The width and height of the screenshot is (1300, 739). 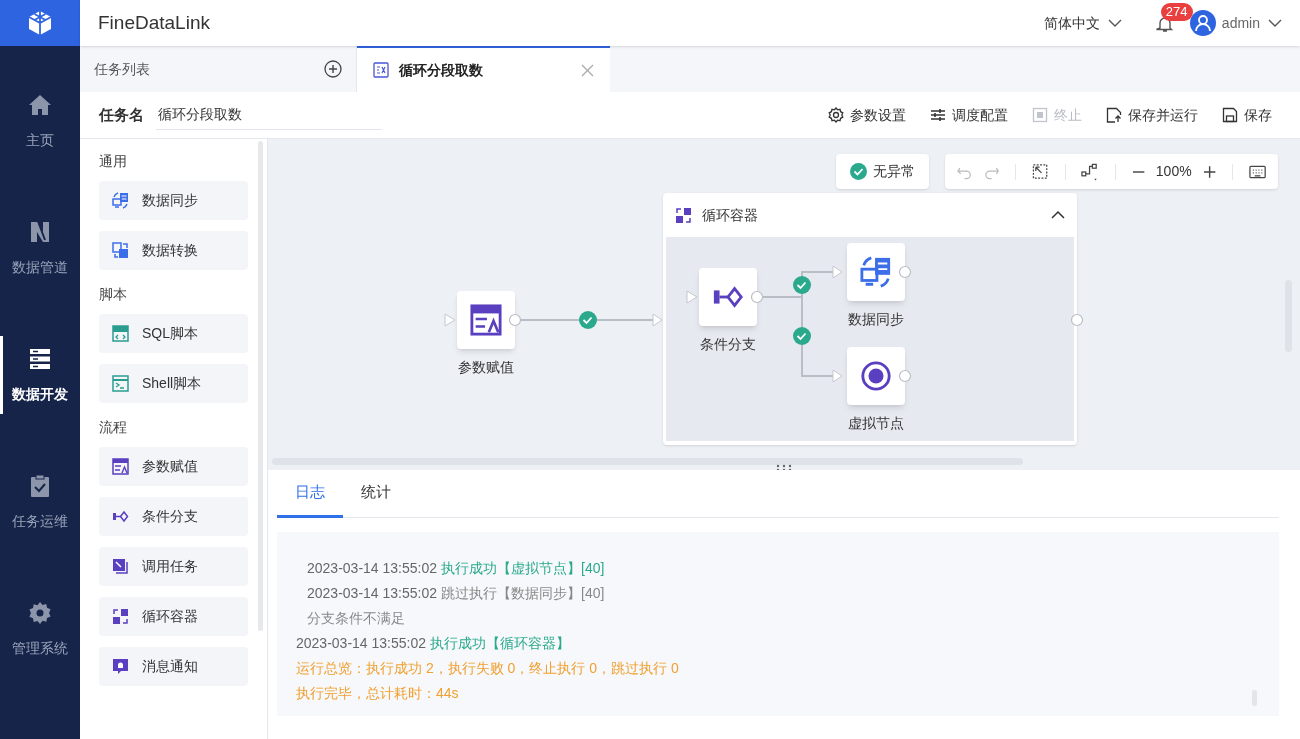 What do you see at coordinates (113, 161) in the screenshot?
I see `section-heading: 通用` at bounding box center [113, 161].